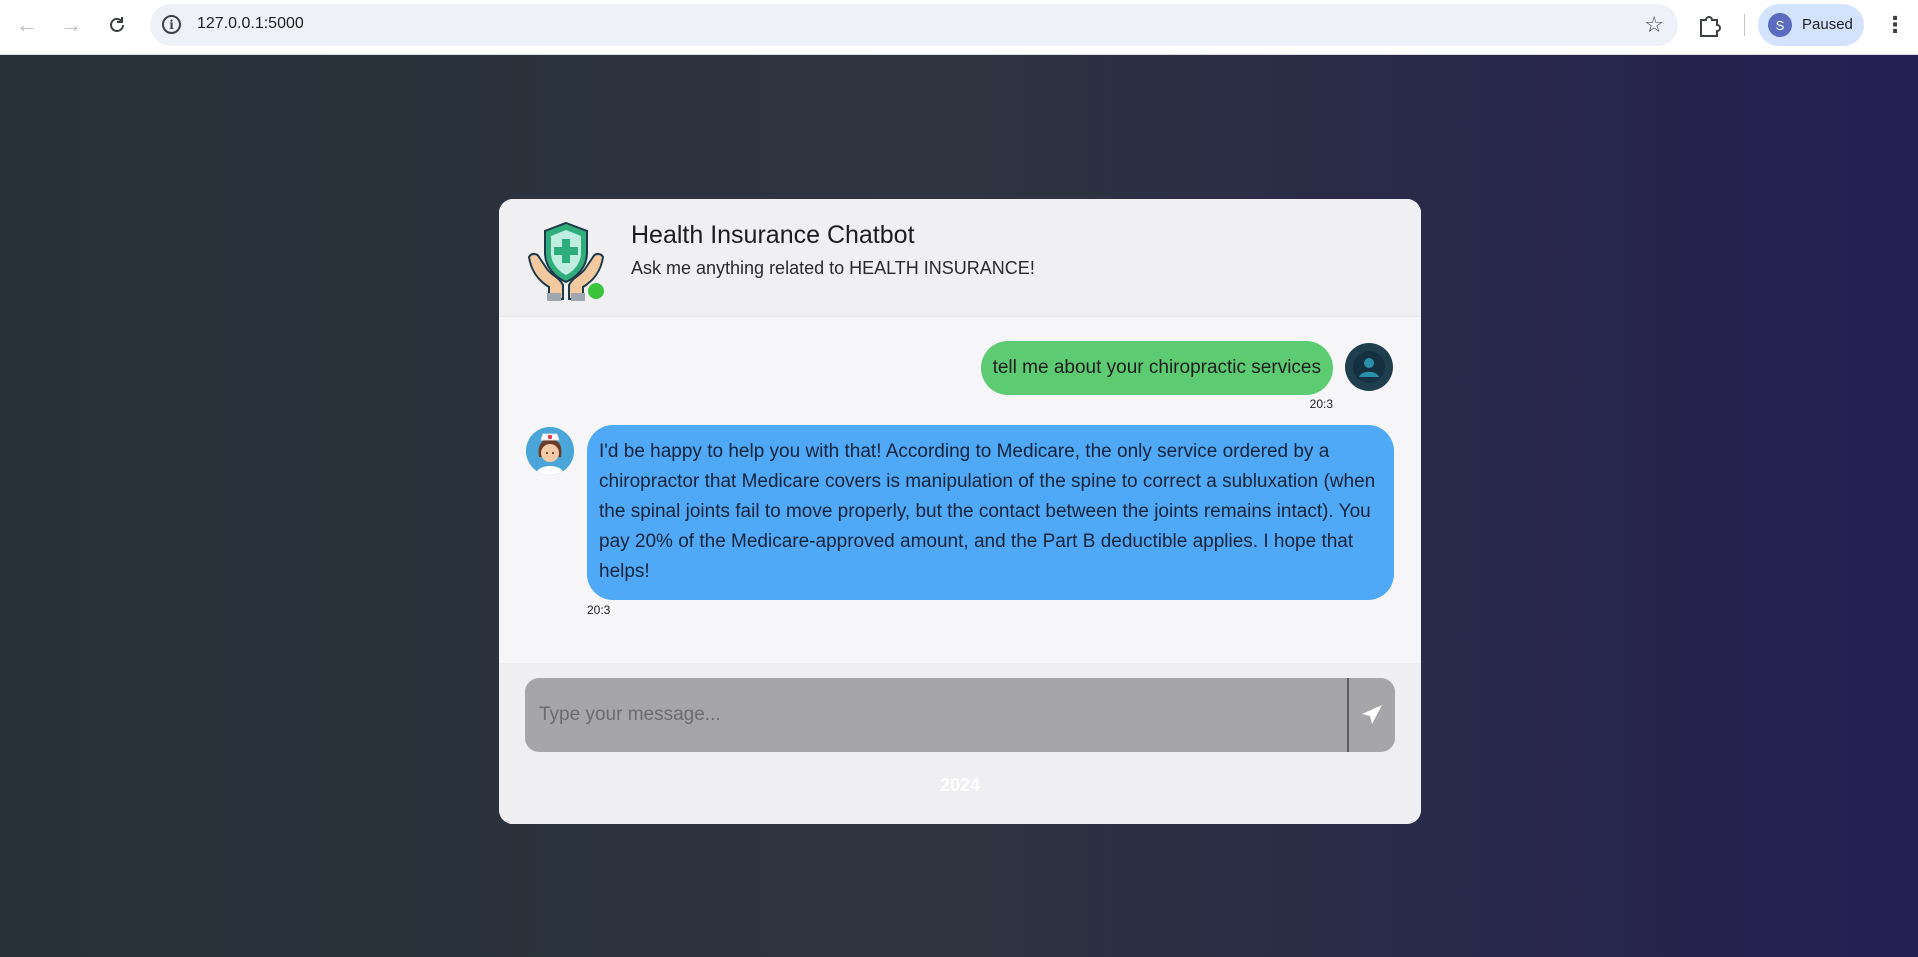 The image size is (1918, 957). Describe the element at coordinates (936, 715) in the screenshot. I see `message-input` at that location.